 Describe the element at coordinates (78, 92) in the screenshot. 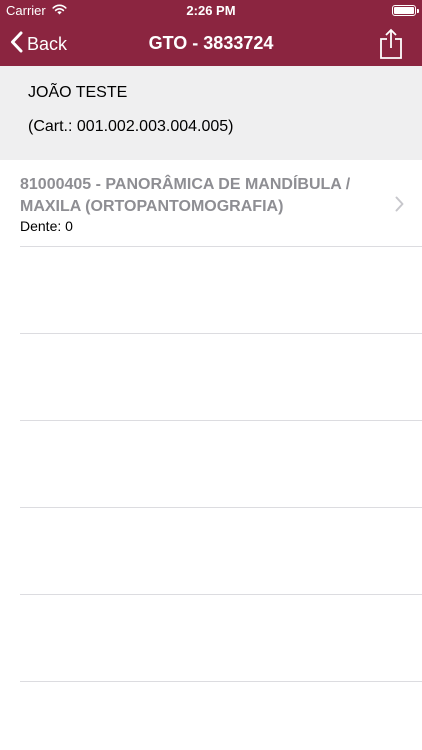

I see `patient-name: JOÃO TESTE` at that location.